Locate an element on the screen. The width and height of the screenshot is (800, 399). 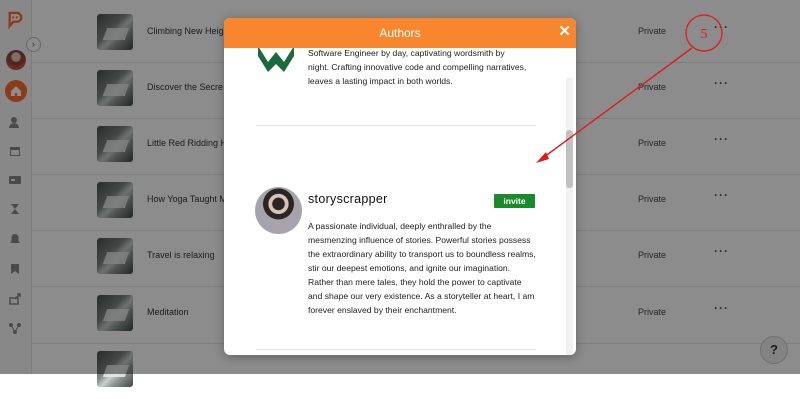
modal-title: Authors is located at coordinates (400, 33).